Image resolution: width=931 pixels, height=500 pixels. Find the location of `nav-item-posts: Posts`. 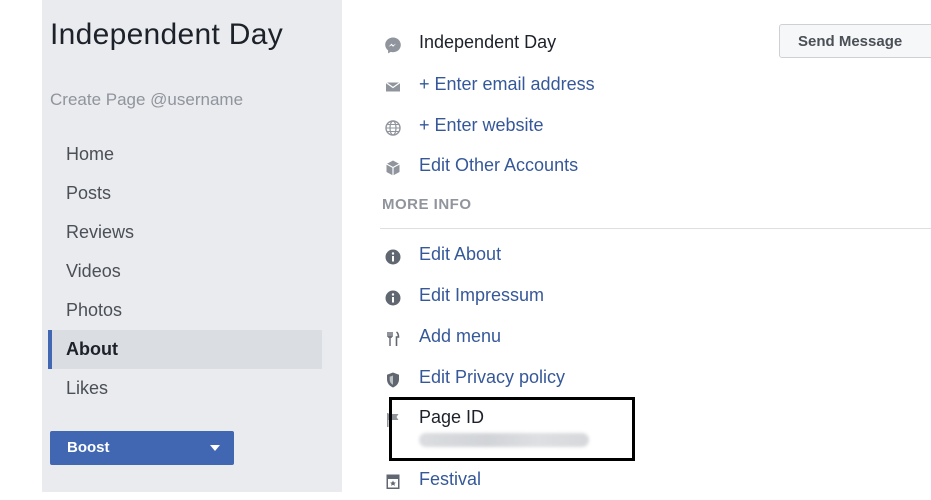

nav-item-posts: Posts is located at coordinates (185, 193).